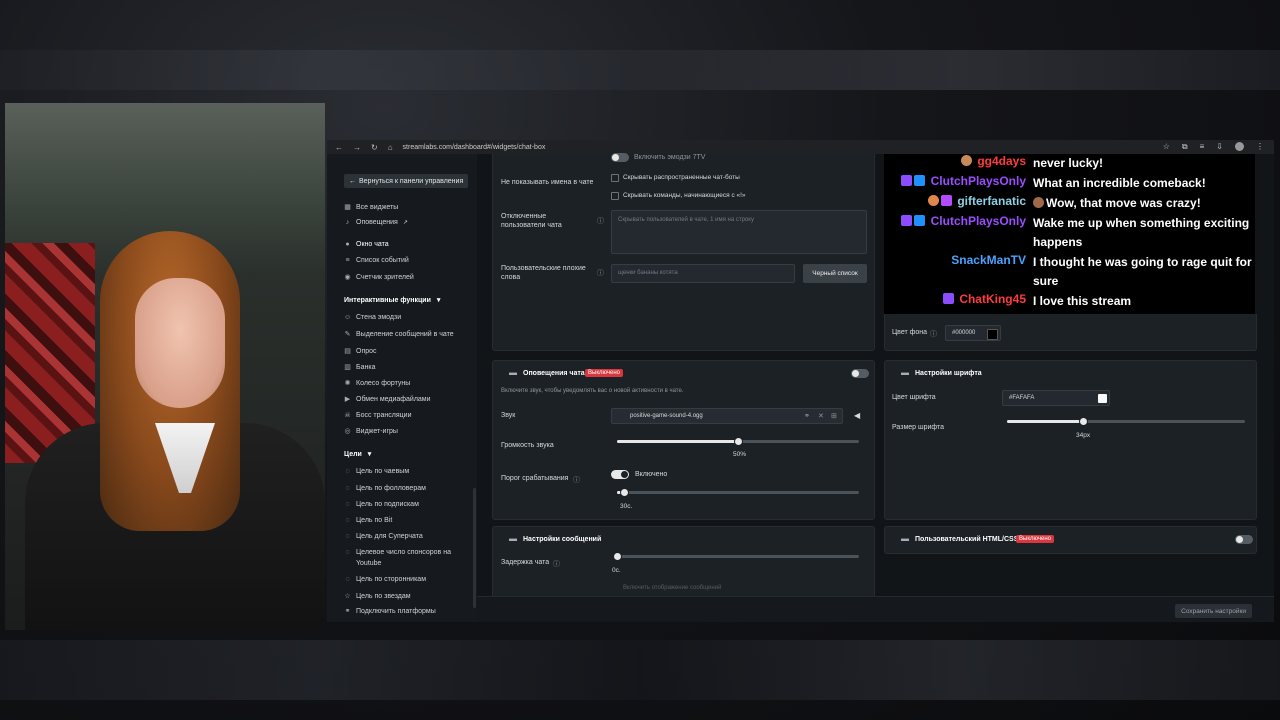 The image size is (1280, 720). What do you see at coordinates (374, 147) in the screenshot?
I see `reload-icon: ↻` at bounding box center [374, 147].